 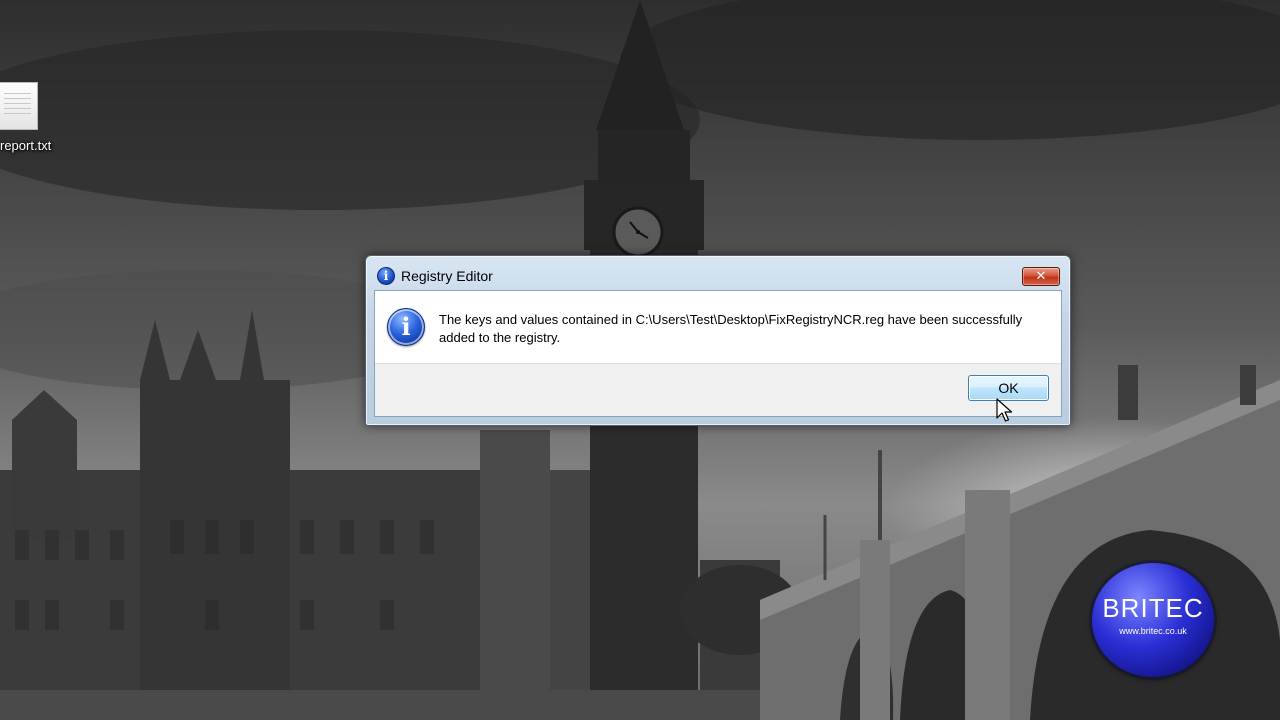 I want to click on dialog-title: Registry Editor, so click(x=447, y=276).